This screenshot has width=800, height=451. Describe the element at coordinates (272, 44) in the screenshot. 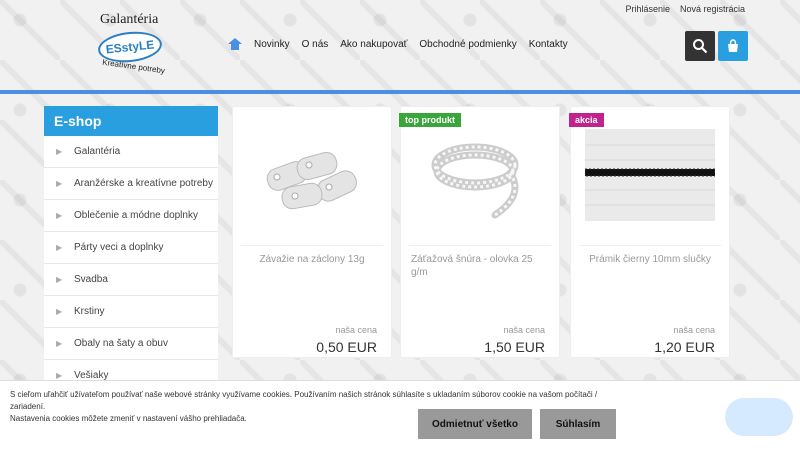

I see `nav-novinky: Novinky` at that location.